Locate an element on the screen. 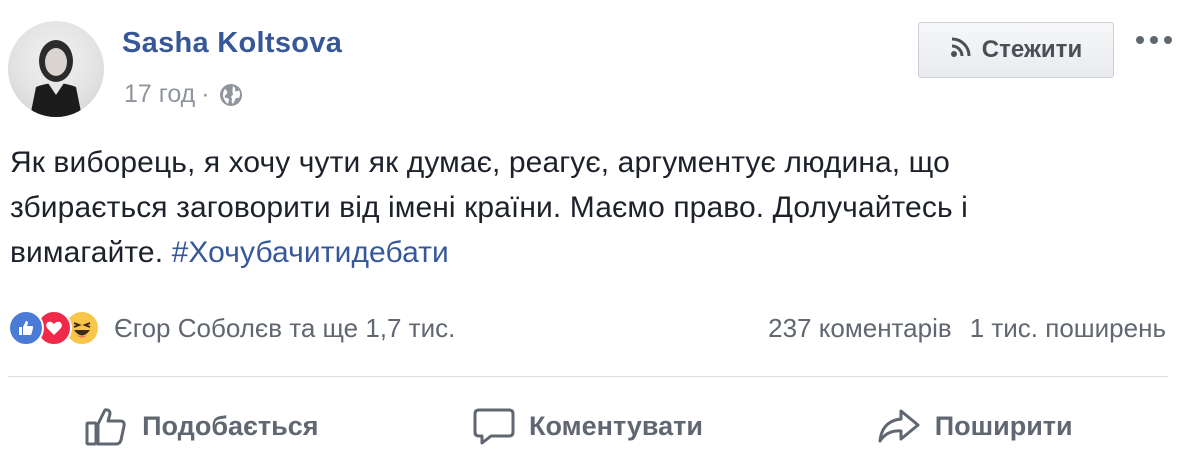  like-button: Подобається is located at coordinates (201, 426).